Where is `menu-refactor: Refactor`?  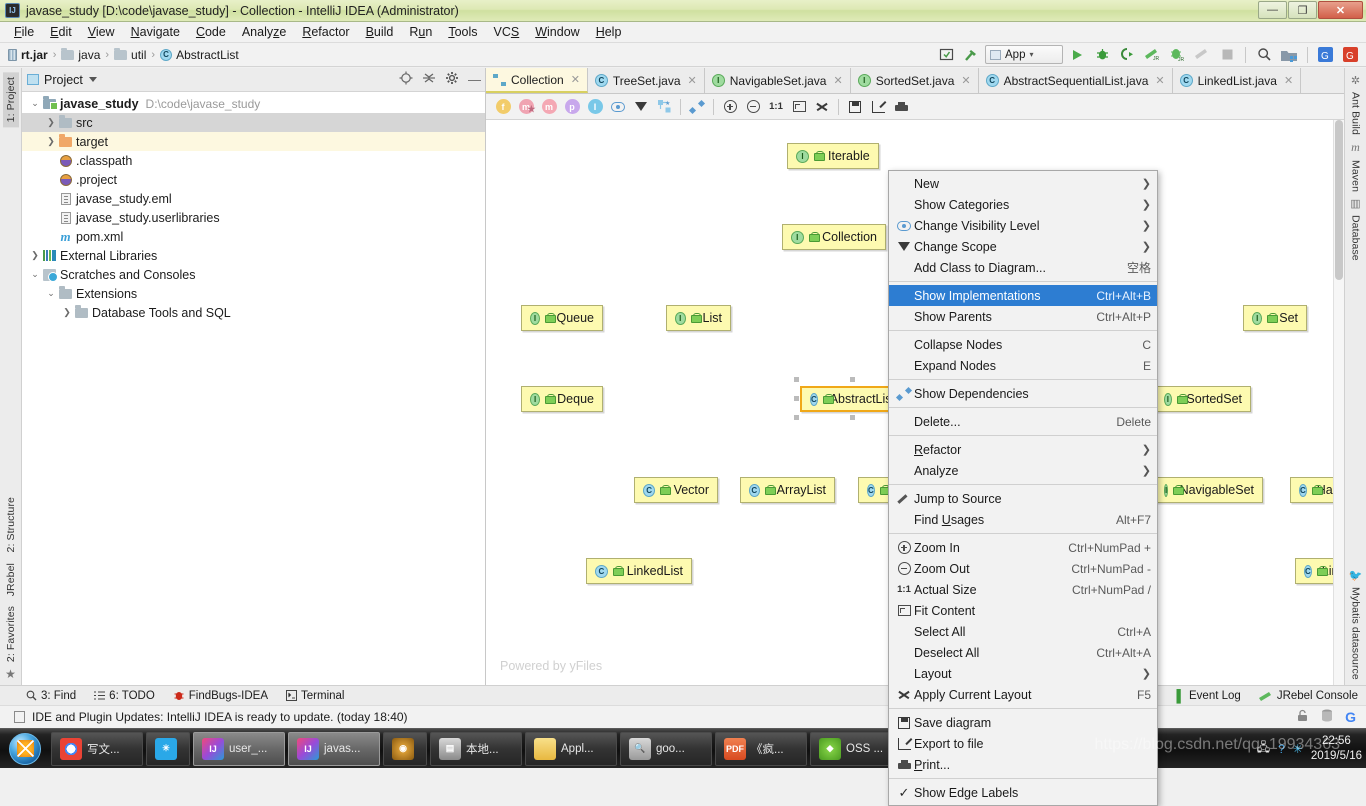
menu-refactor: Refactor is located at coordinates (325, 32).